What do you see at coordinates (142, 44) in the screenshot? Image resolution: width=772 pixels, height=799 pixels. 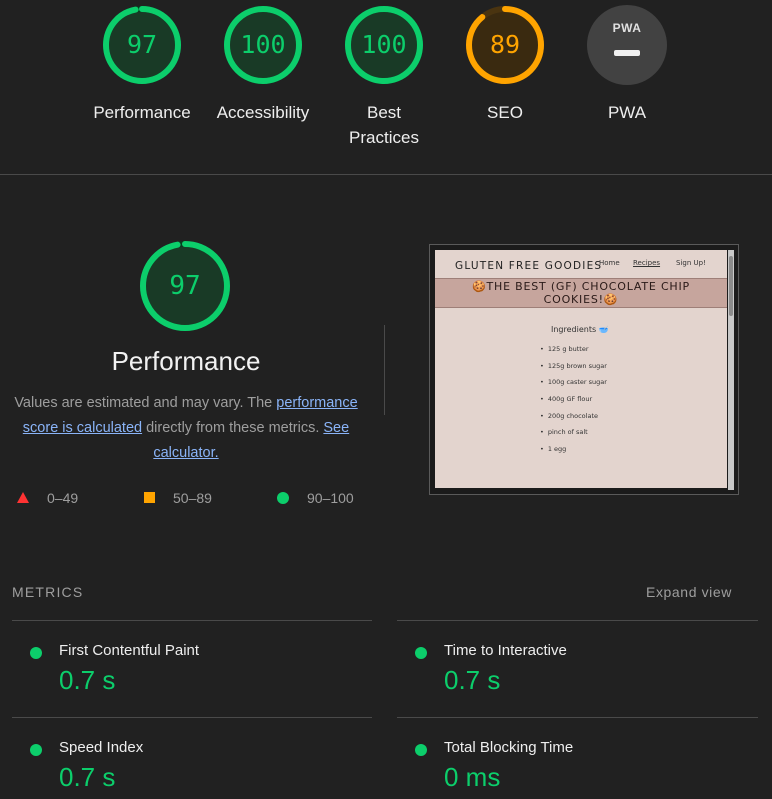 I see `gauge-score: 97` at bounding box center [142, 44].